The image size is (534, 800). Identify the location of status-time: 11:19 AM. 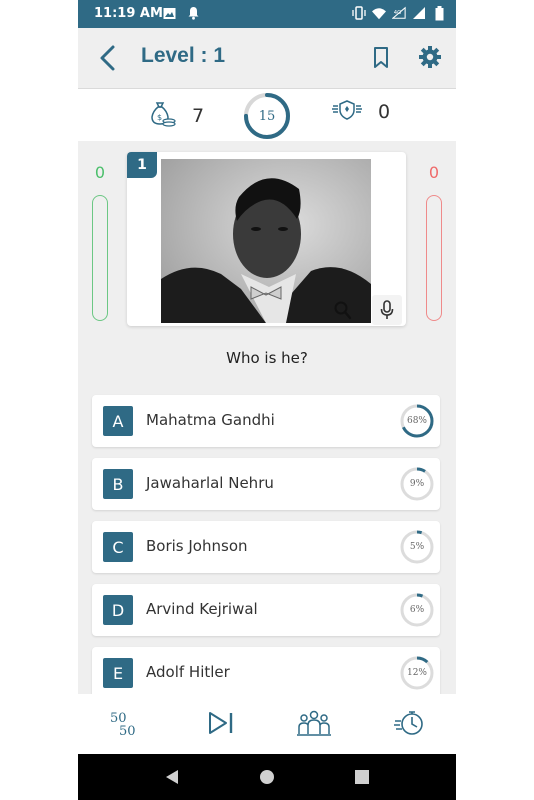
(128, 13).